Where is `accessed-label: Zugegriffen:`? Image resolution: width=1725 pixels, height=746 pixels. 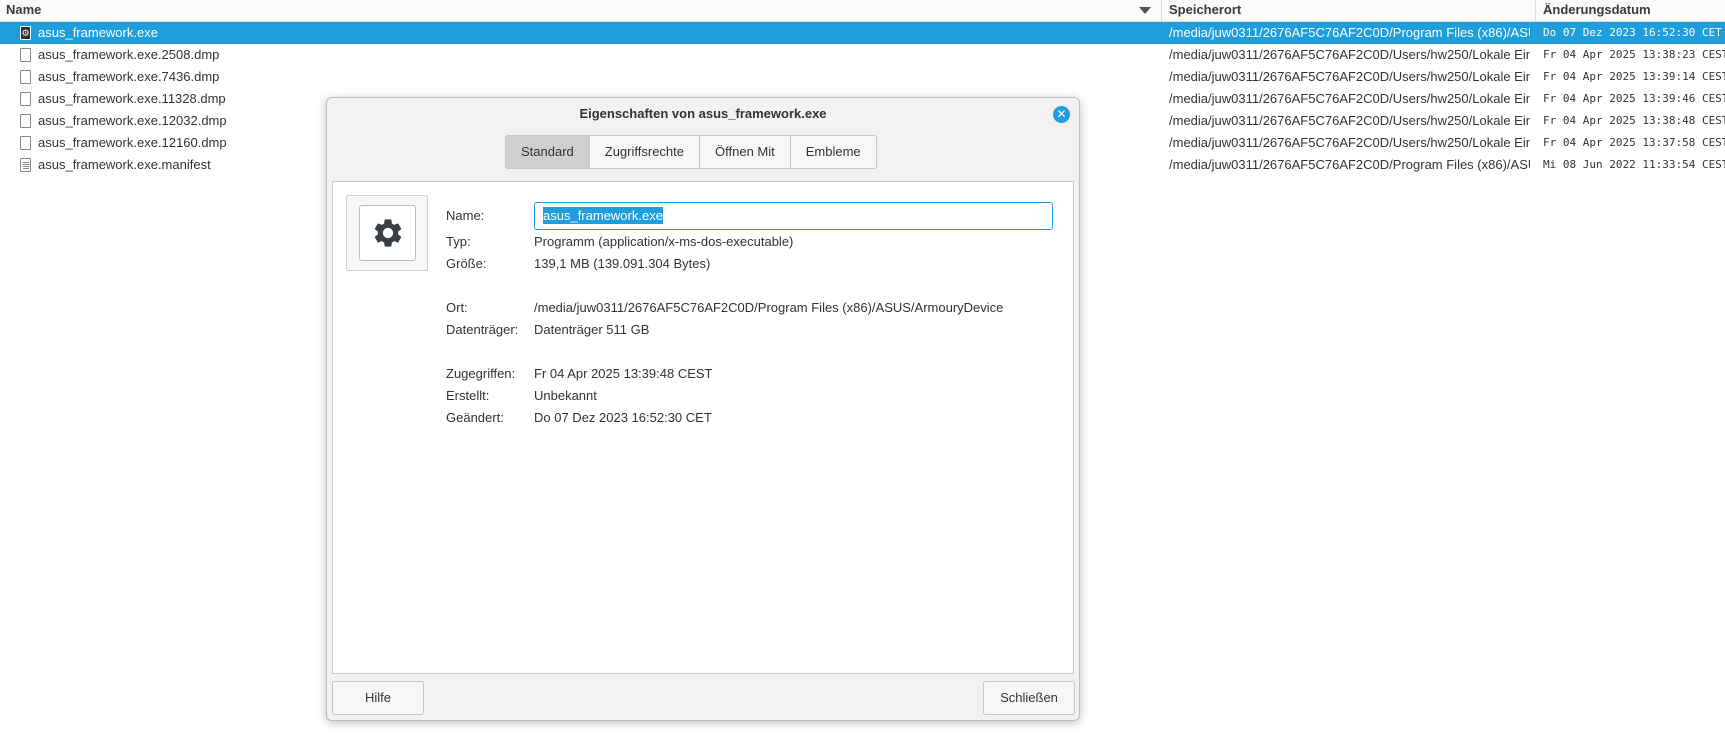 accessed-label: Zugegriffen: is located at coordinates (481, 373).